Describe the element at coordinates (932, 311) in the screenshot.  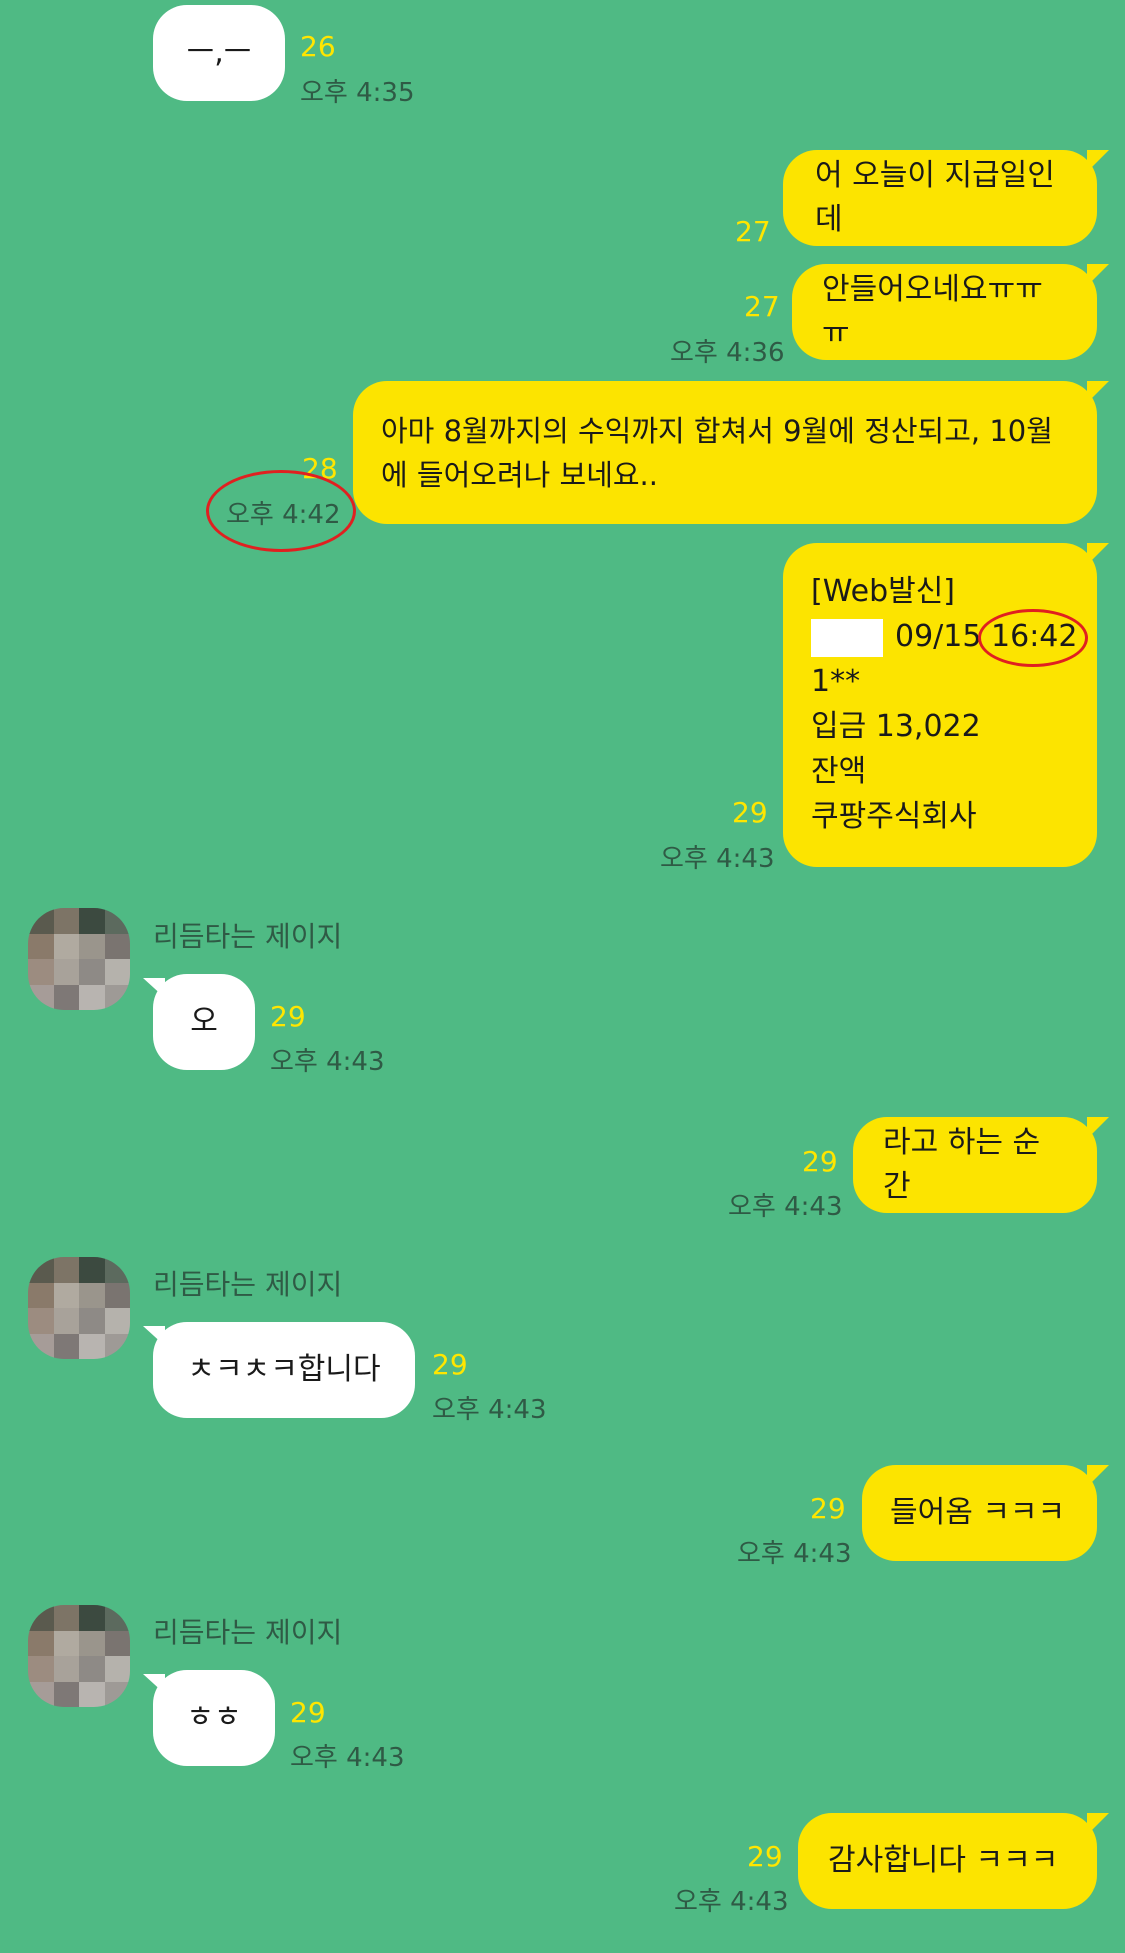
I see `message-text: 안들어오네요ㅠㅠㅠ` at that location.